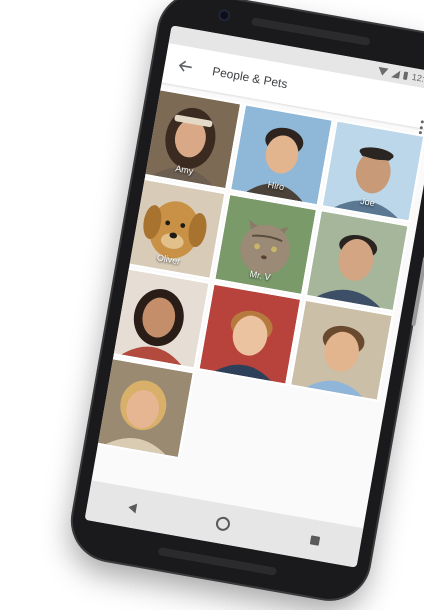 The image size is (424, 610). What do you see at coordinates (417, 78) in the screenshot?
I see `status-time: 12:30` at bounding box center [417, 78].